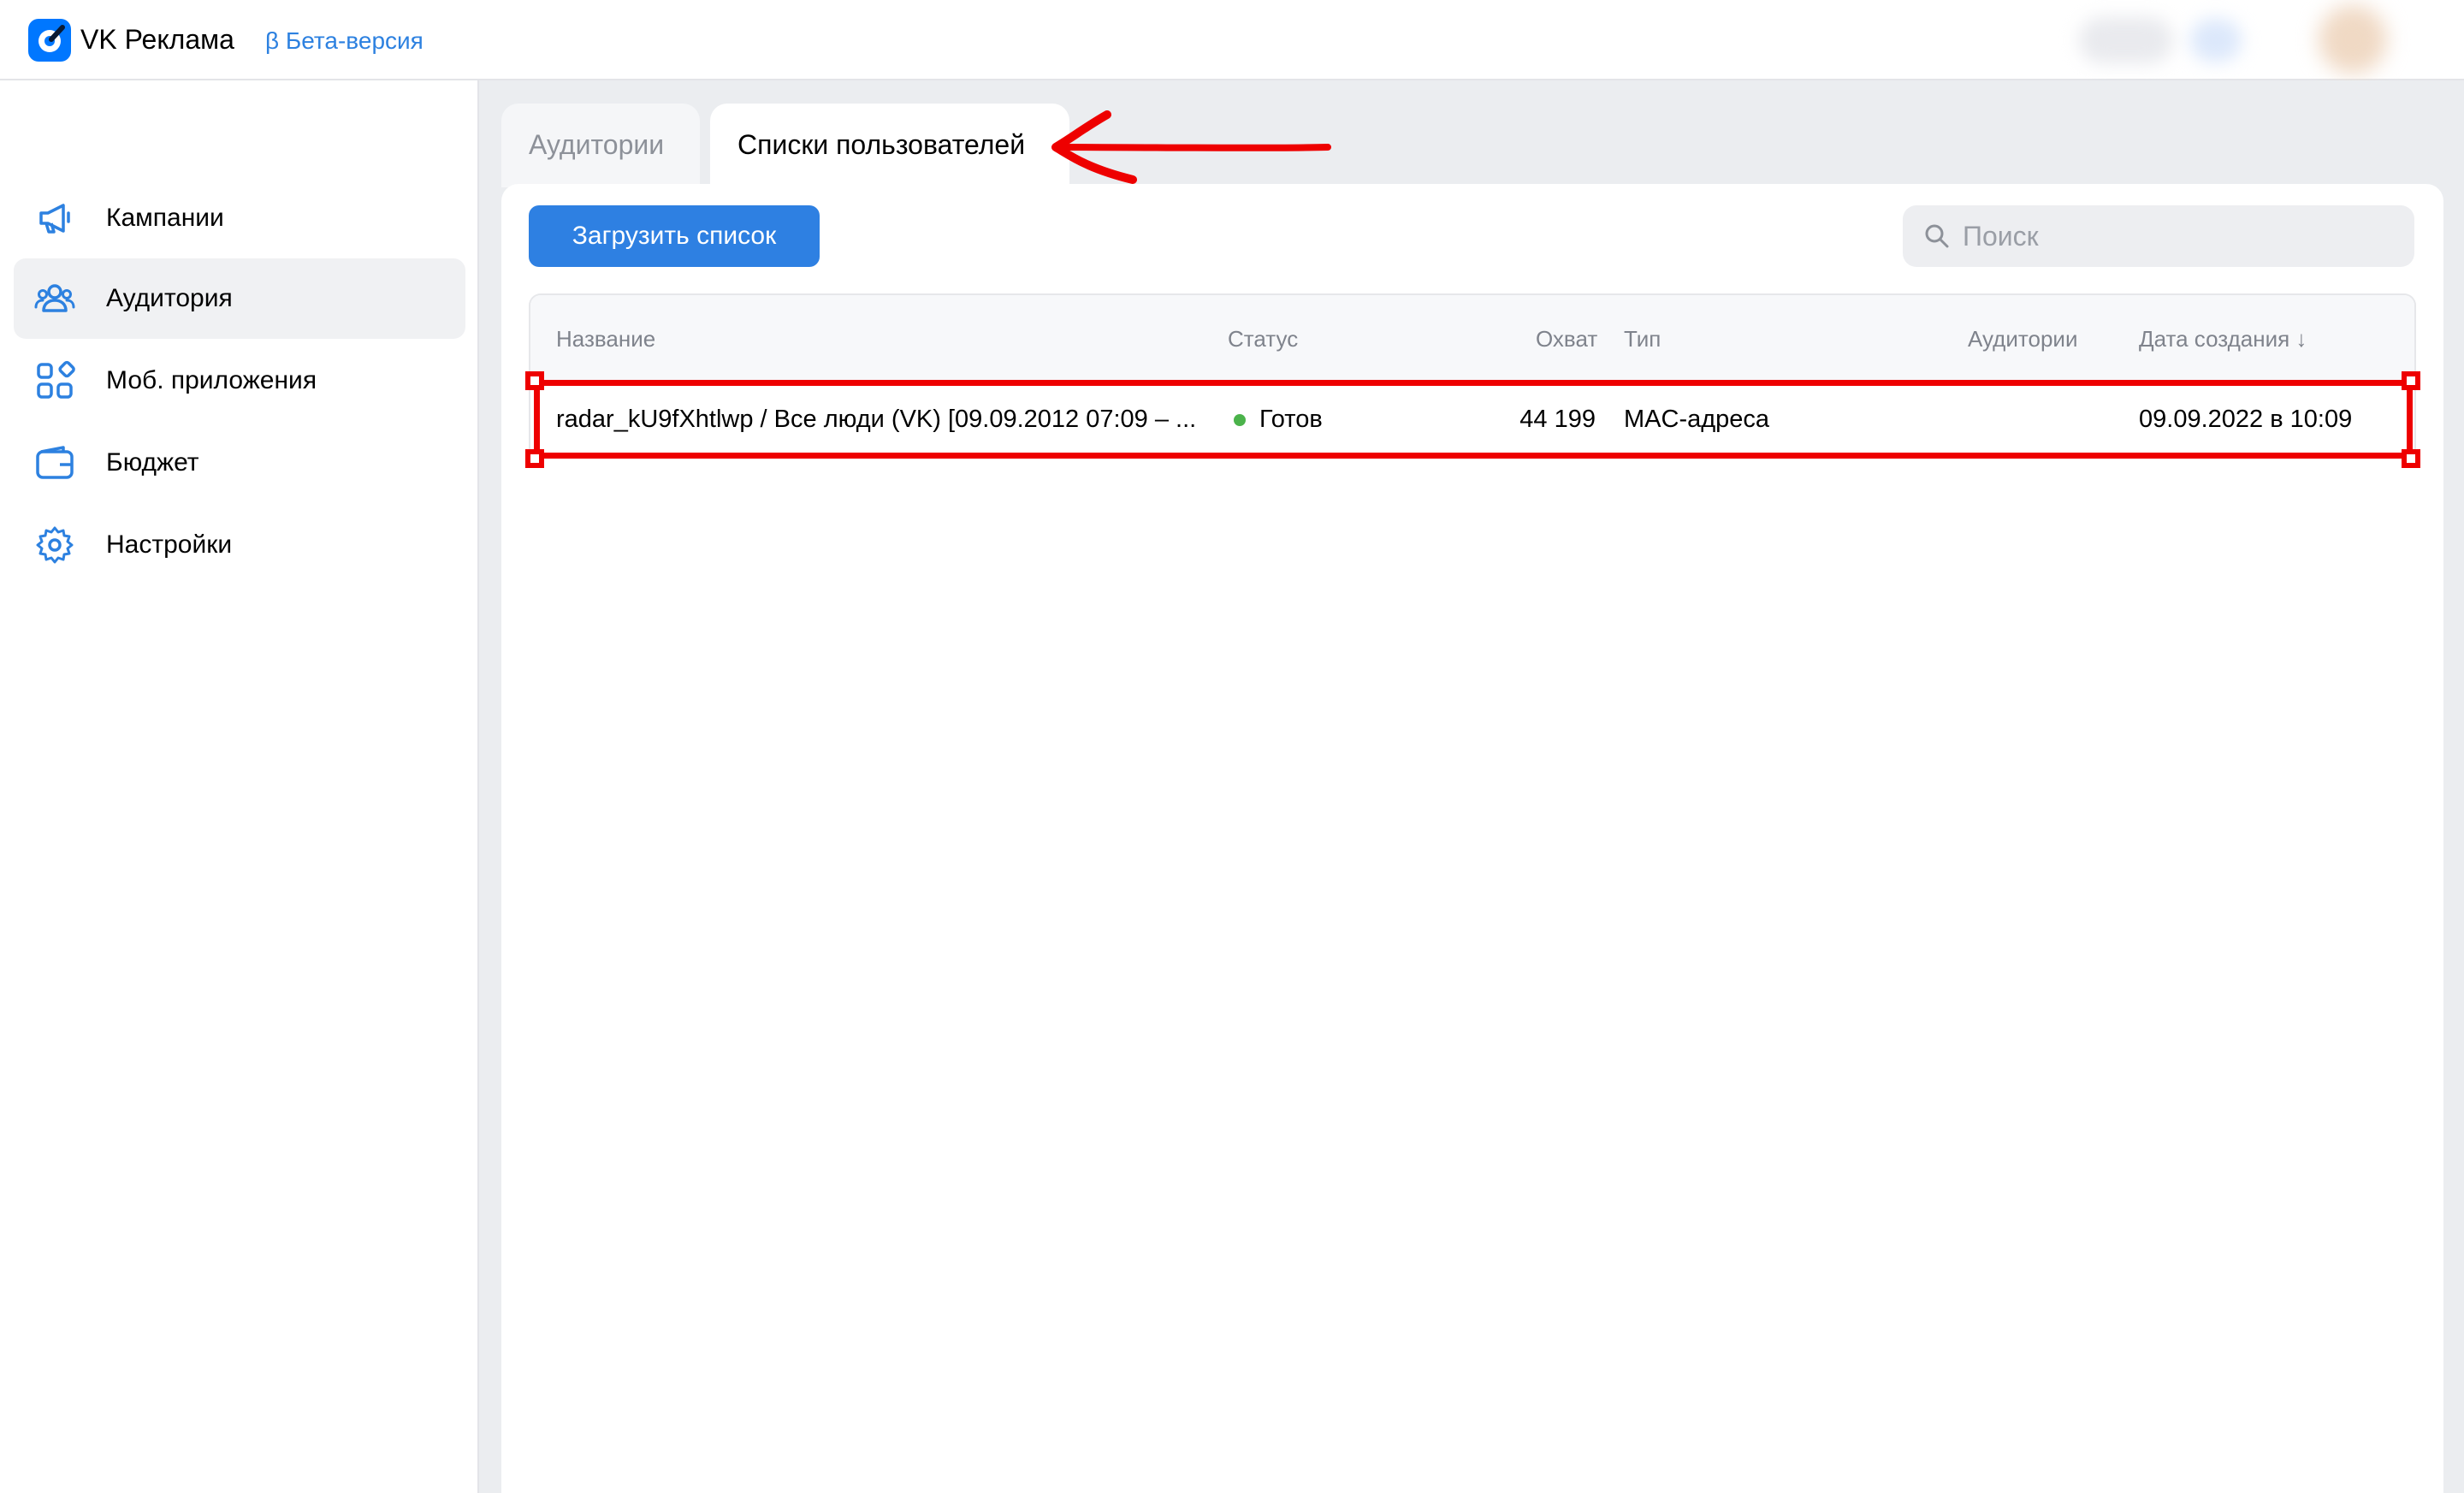 The image size is (2464, 1493). I want to click on sidebar-item-label: Настройки, so click(169, 544).